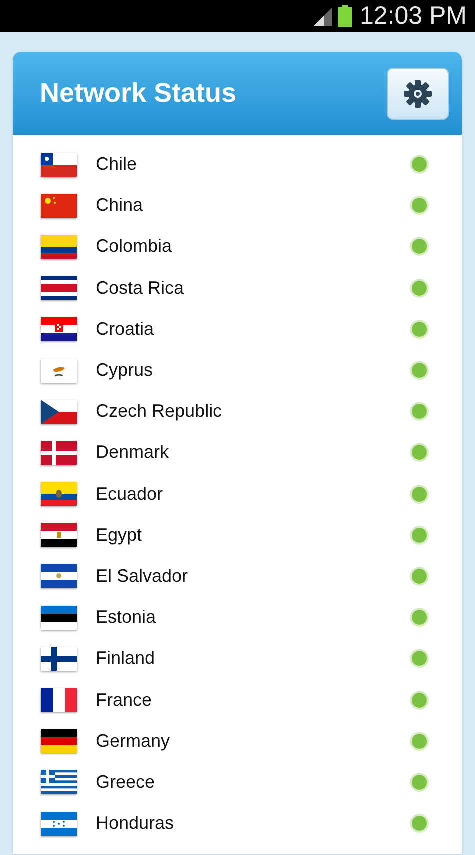 This screenshot has height=855, width=475. I want to click on country-name: Costa Rica, so click(253, 288).